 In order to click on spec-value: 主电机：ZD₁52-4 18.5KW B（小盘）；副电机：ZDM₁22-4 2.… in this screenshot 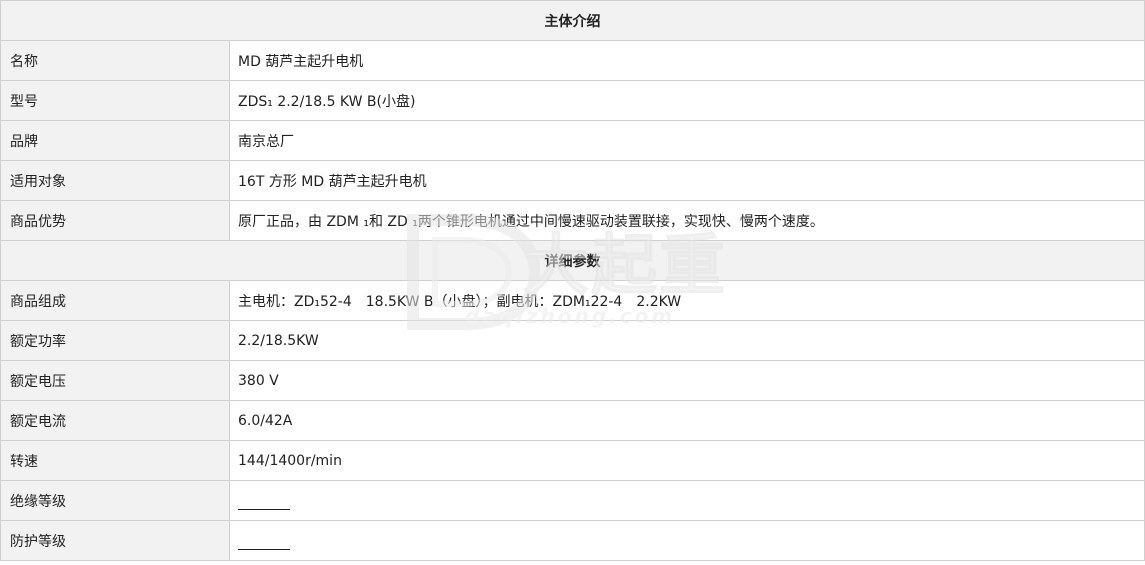, I will do `click(687, 300)`.